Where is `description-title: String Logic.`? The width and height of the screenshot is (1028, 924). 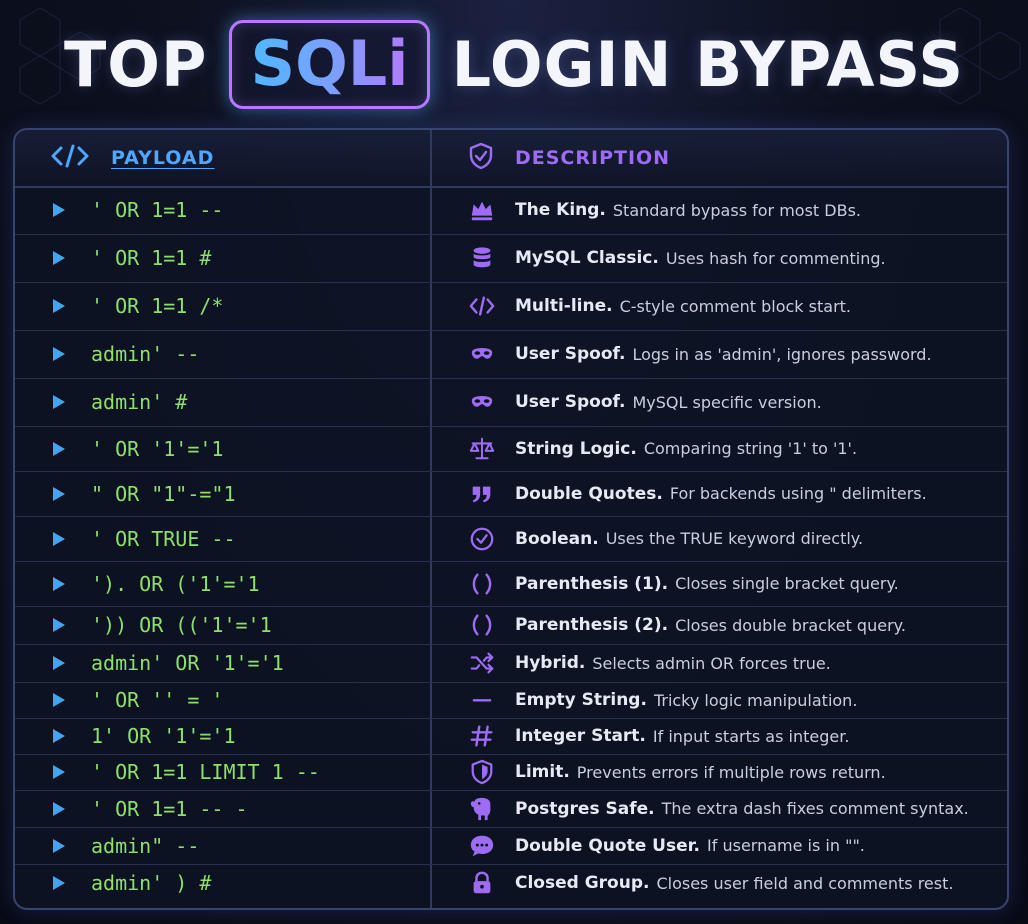 description-title: String Logic. is located at coordinates (576, 448).